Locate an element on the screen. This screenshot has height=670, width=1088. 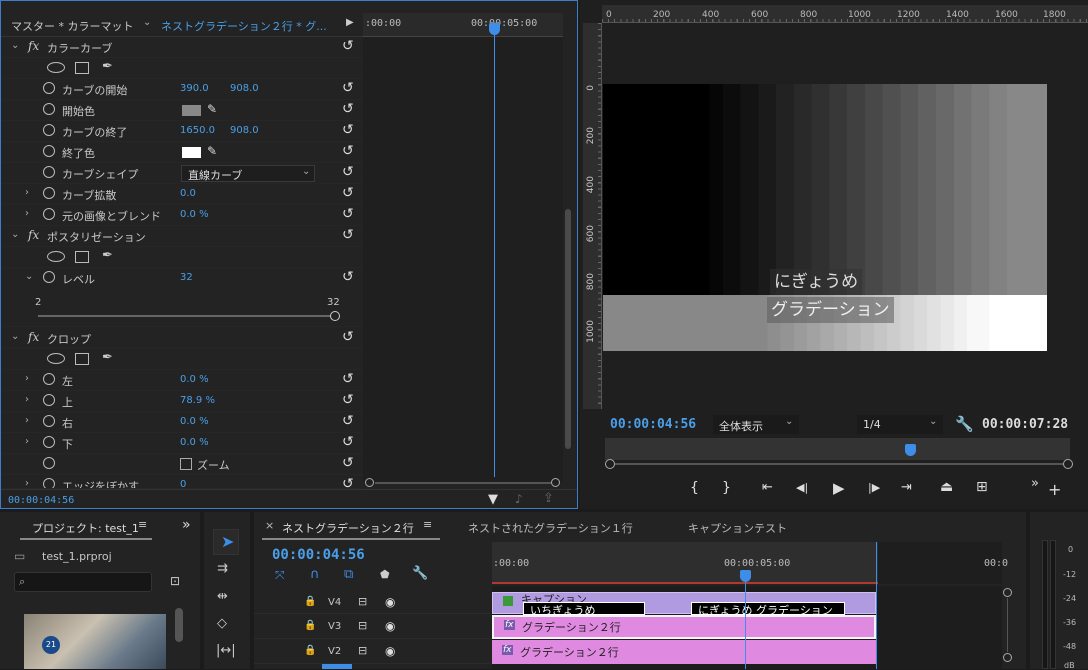
feather-value: 0 is located at coordinates (183, 483).